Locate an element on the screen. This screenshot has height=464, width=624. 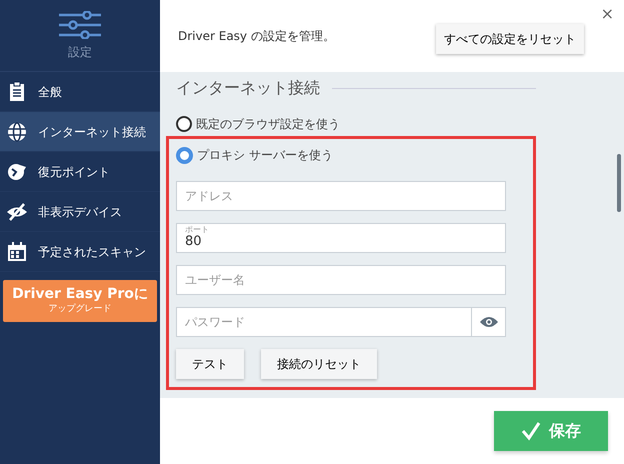
port-field: ポート 80 is located at coordinates (341, 238).